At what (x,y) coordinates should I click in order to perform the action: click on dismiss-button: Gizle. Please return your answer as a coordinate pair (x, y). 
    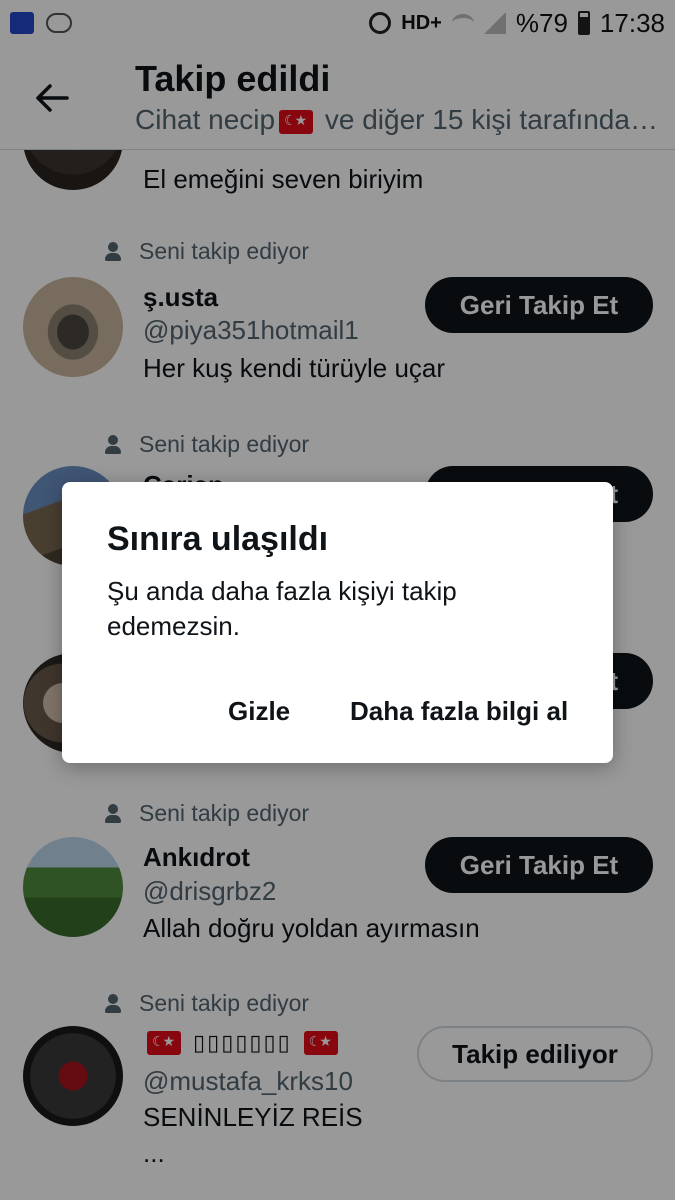
    Looking at the image, I should click on (259, 711).